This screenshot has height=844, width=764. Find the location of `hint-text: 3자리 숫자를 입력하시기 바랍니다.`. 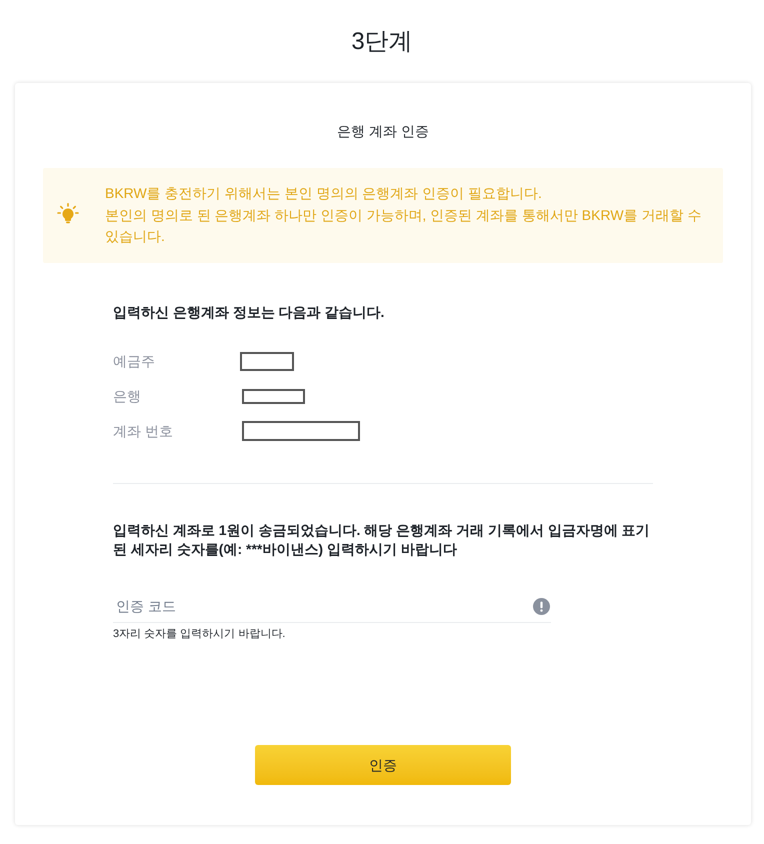

hint-text: 3자리 숫자를 입력하시기 바랍니다. is located at coordinates (199, 634).